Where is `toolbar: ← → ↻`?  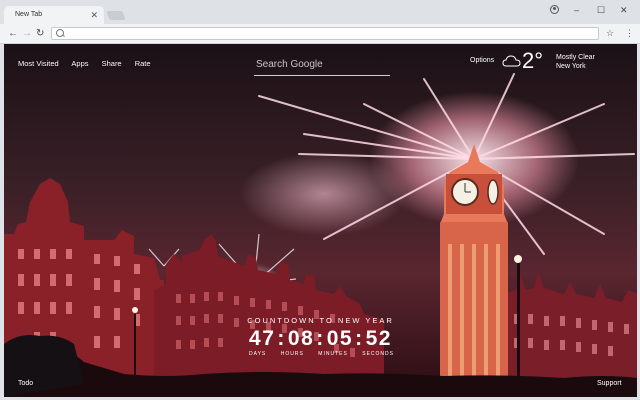
toolbar: ← → ↻ is located at coordinates (320, 34).